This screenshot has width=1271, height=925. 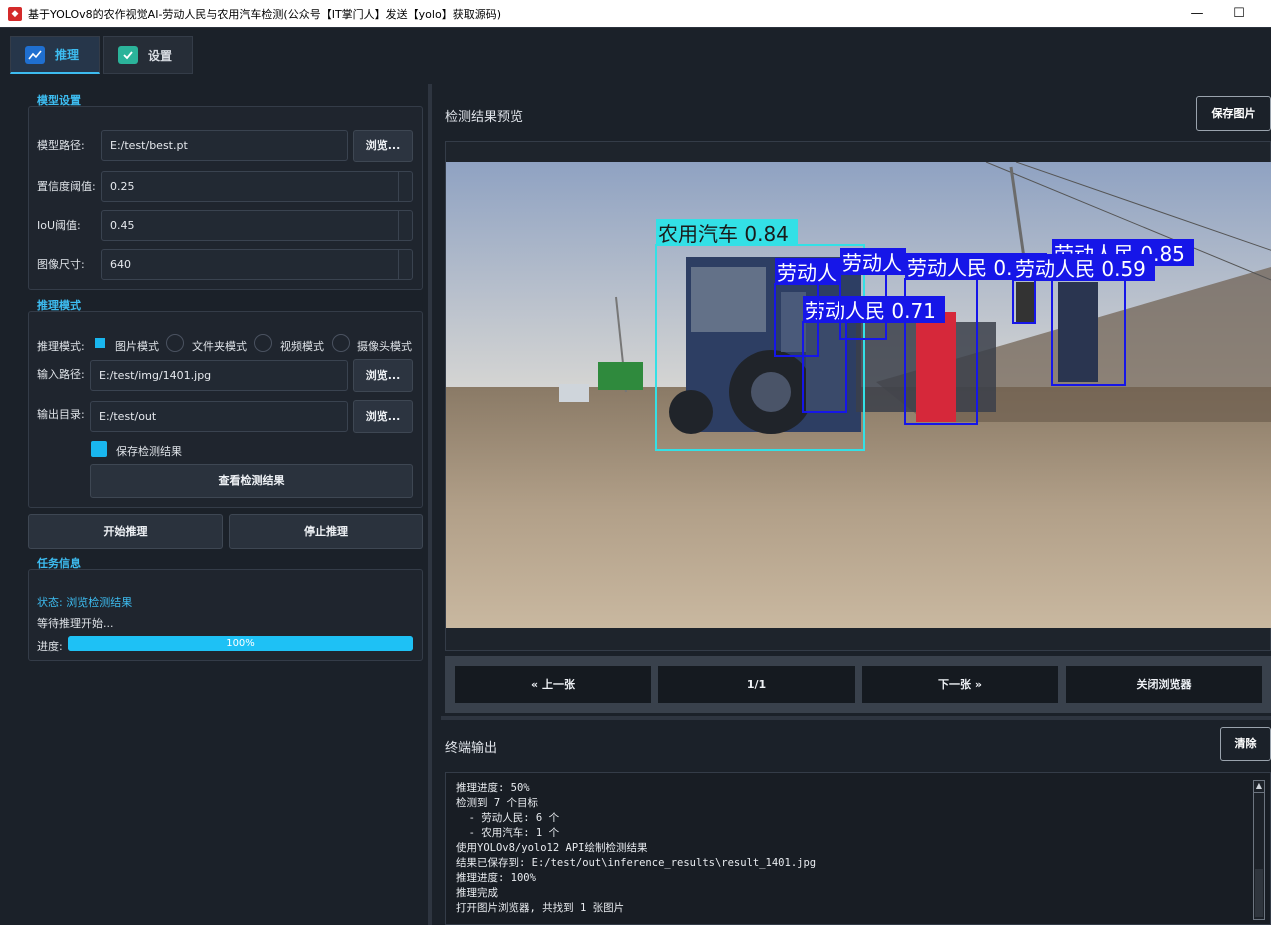 I want to click on imgsz-spin-buttons, so click(x=405, y=264).